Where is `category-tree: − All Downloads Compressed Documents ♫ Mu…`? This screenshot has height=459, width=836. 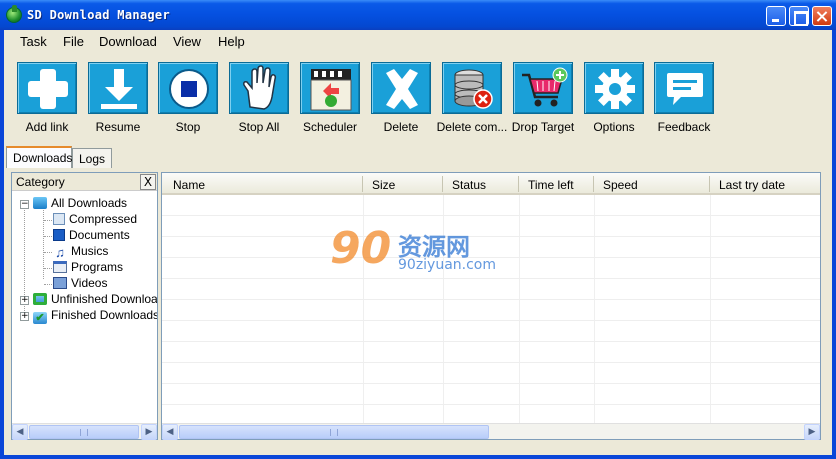 category-tree: − All Downloads Compressed Documents ♫ Mu… is located at coordinates (84, 308).